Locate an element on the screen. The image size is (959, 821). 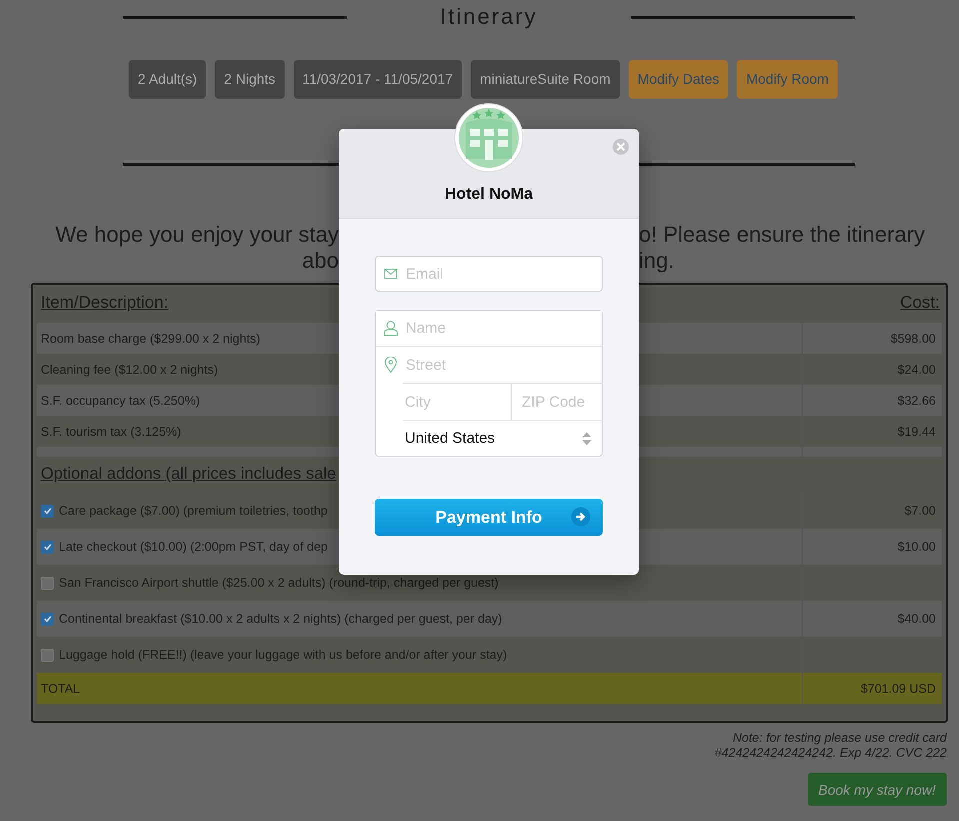
table-cell: S.F. tourism tax (3.125%) is located at coordinates (111, 431).